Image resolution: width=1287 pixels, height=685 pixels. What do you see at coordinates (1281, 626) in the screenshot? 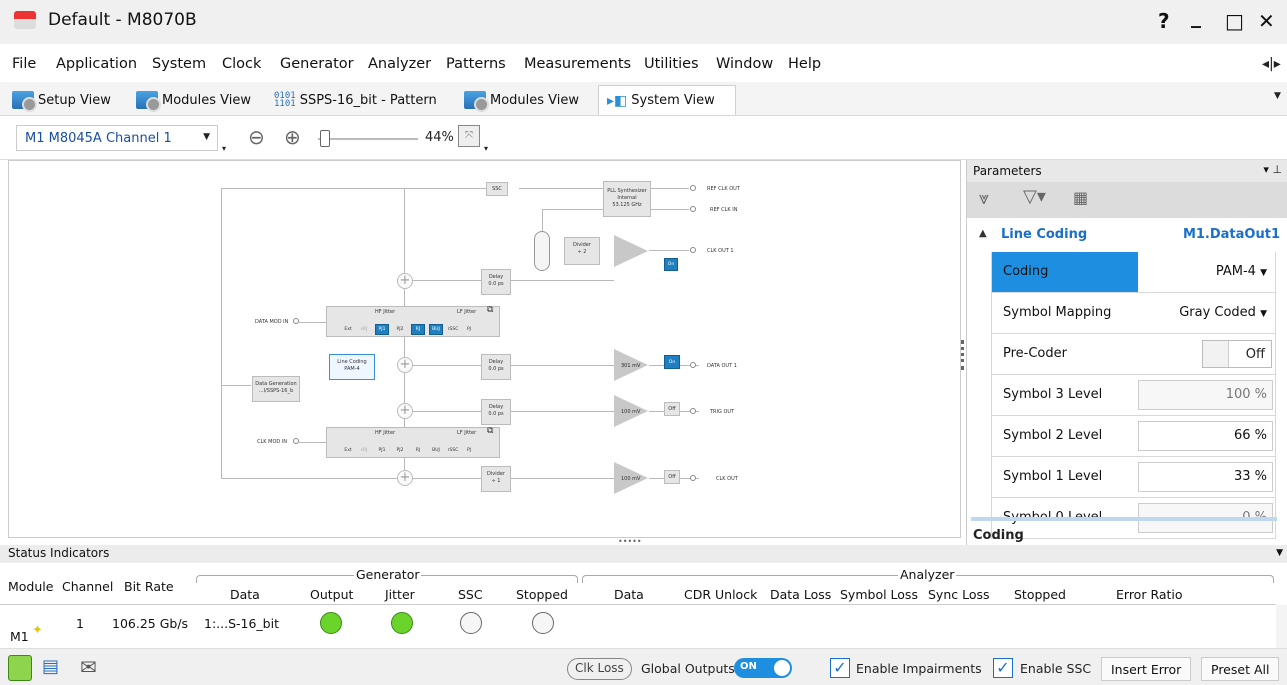
I see `status-scrollbar` at bounding box center [1281, 626].